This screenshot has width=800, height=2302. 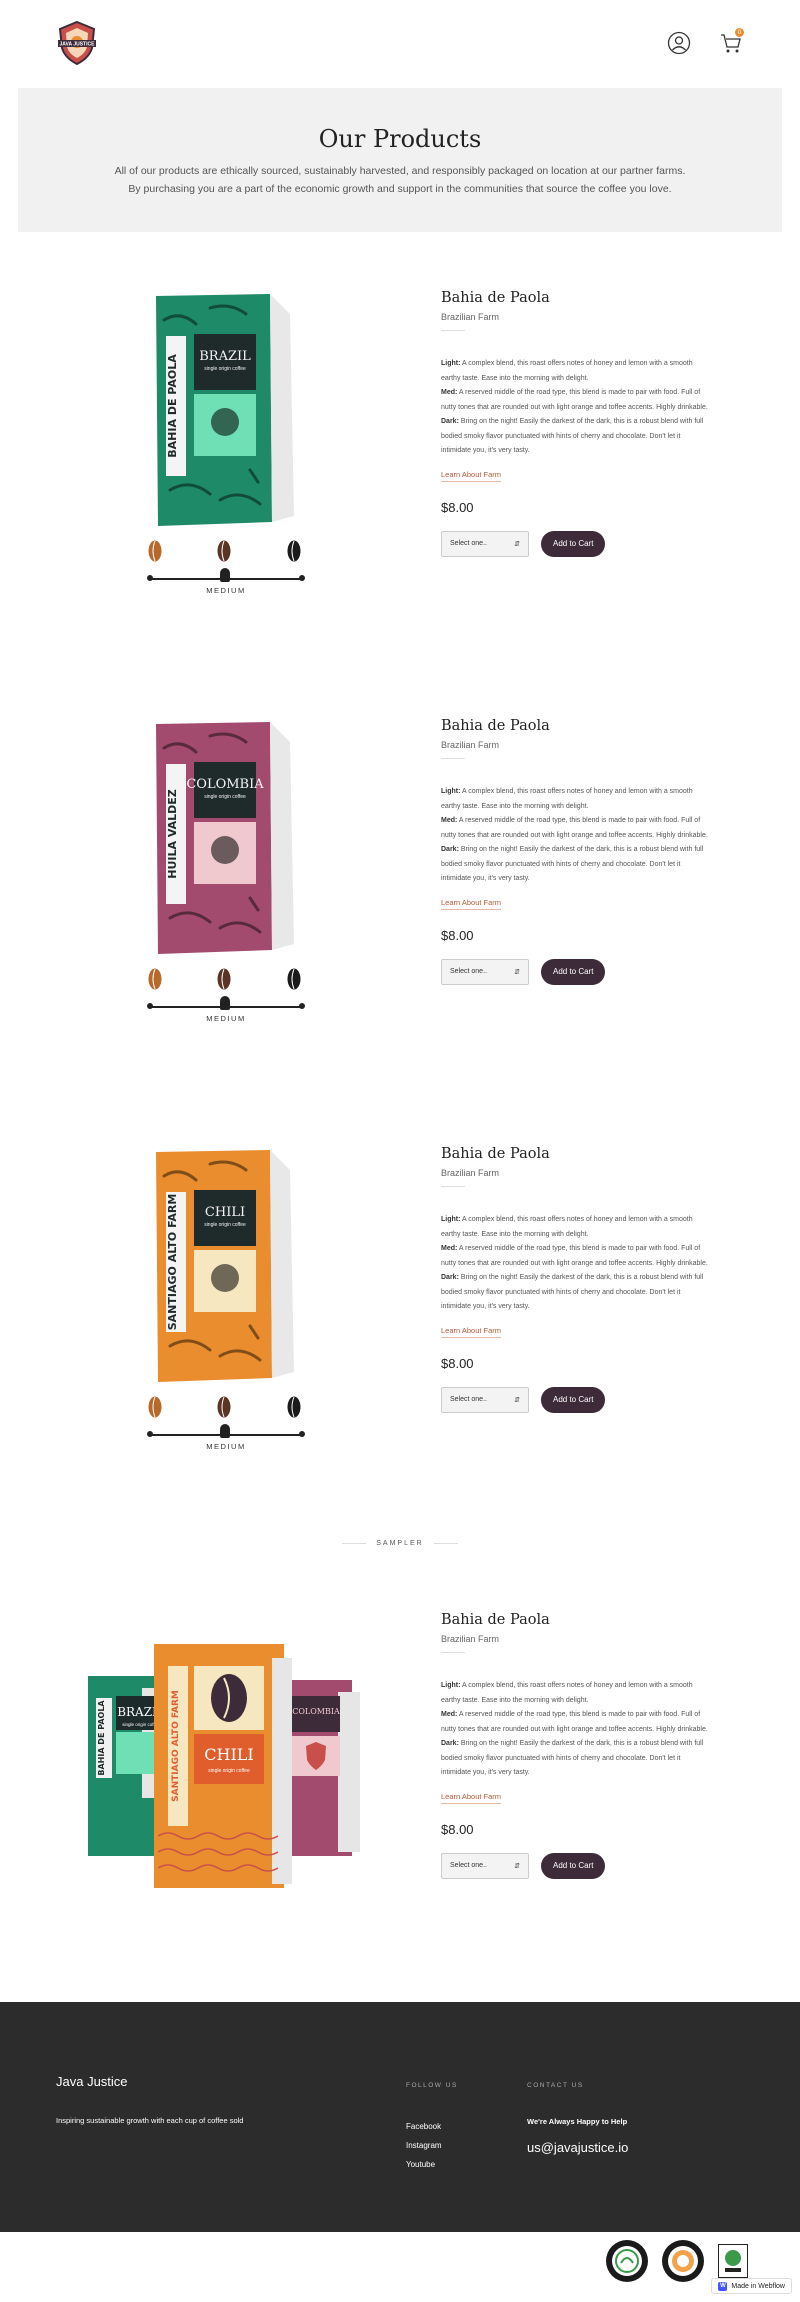 What do you see at coordinates (424, 2164) in the screenshot?
I see `youtube-link: Youtube` at bounding box center [424, 2164].